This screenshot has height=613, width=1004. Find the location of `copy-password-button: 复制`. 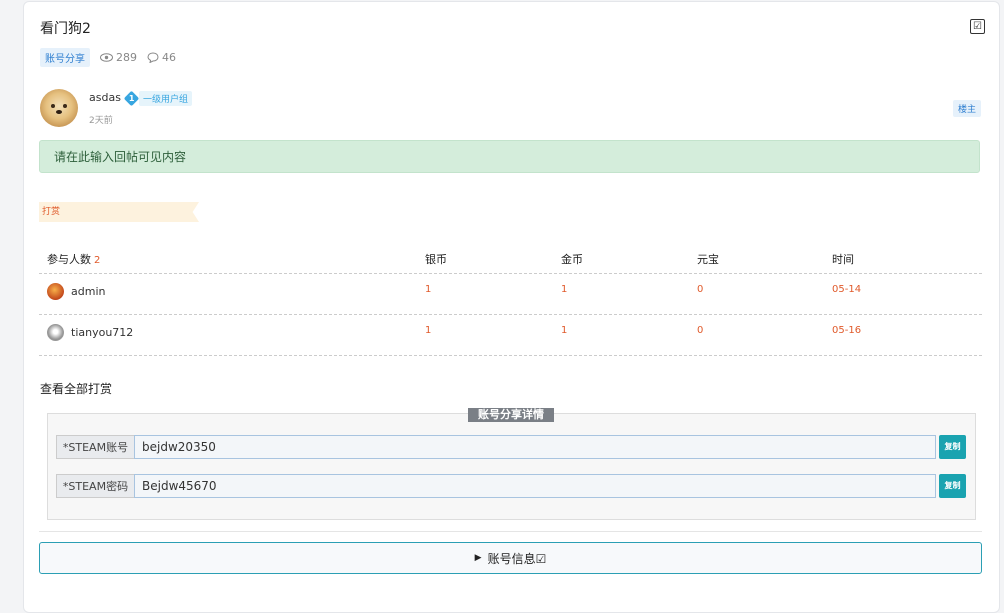

copy-password-button: 复制 is located at coordinates (952, 486).